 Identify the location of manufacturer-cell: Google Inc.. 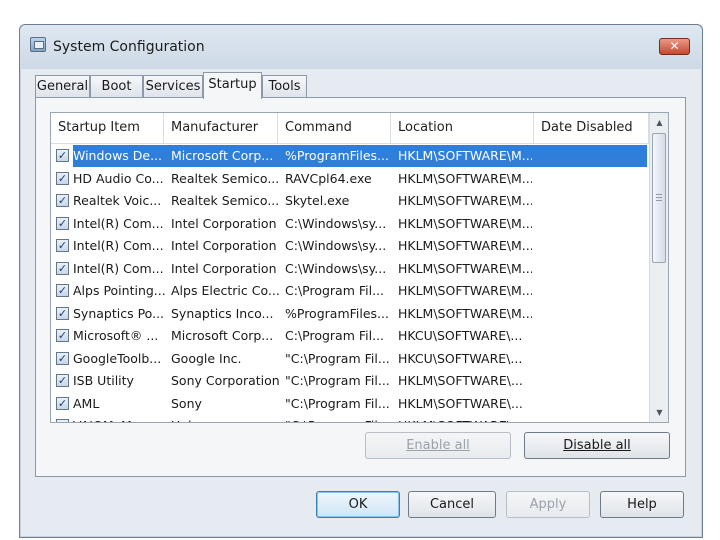
(206, 358).